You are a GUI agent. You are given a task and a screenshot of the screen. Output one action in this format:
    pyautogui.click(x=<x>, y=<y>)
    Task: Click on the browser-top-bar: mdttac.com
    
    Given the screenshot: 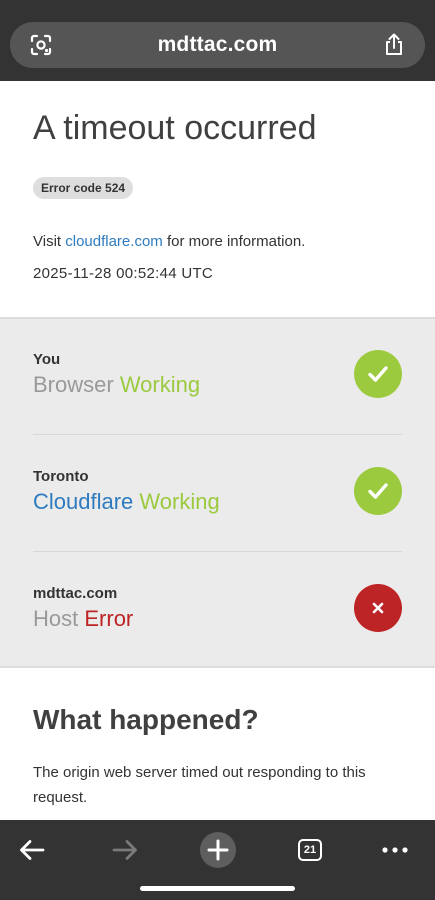 What is the action you would take?
    pyautogui.click(x=217, y=40)
    